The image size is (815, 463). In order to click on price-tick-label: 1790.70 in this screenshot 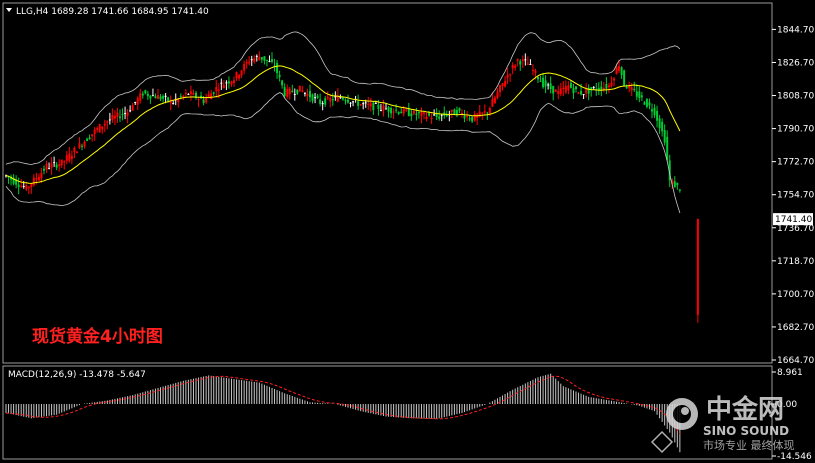, I will do `click(795, 130)`.